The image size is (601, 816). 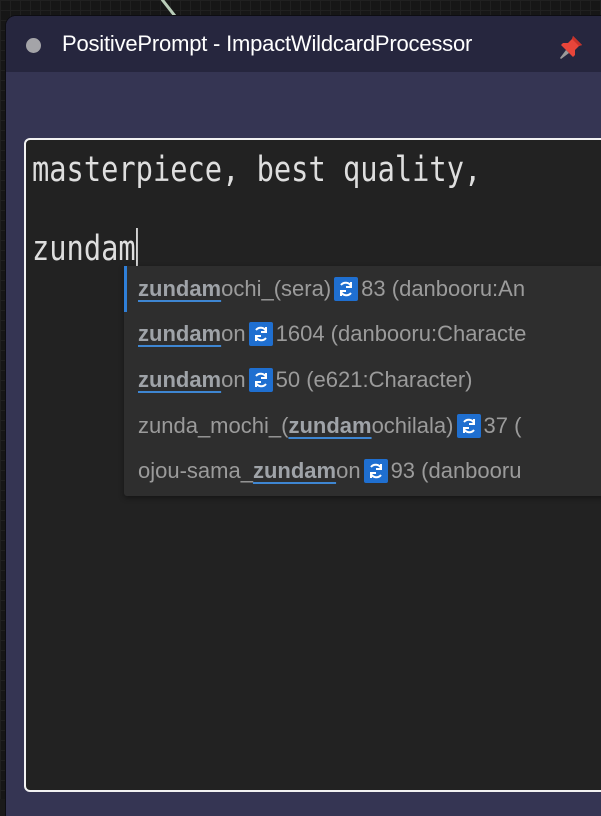 I want to click on autocomplete-item: zundam on 50 (e621:Character), so click(x=362, y=380).